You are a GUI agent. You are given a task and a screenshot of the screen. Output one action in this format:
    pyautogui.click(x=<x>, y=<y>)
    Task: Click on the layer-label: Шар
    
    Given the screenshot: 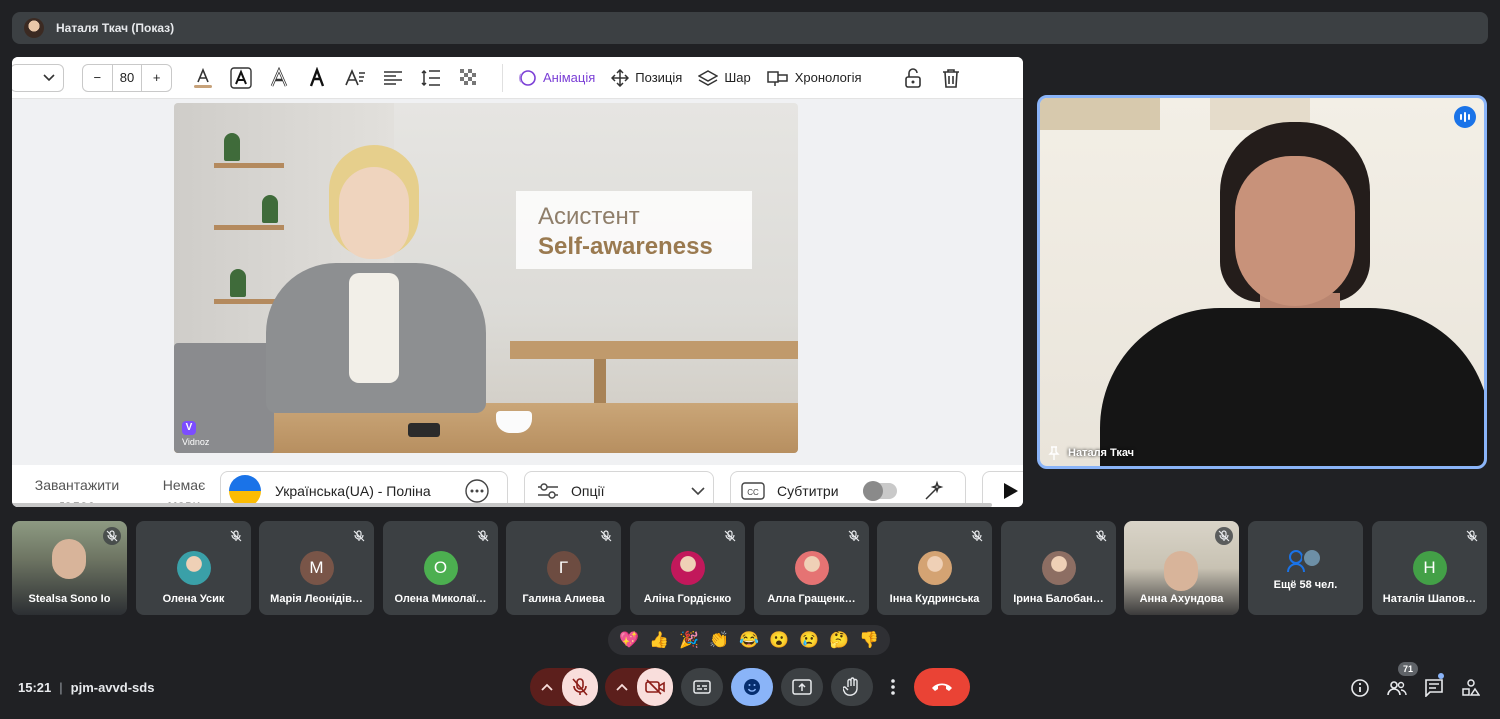 What is the action you would take?
    pyautogui.click(x=737, y=77)
    